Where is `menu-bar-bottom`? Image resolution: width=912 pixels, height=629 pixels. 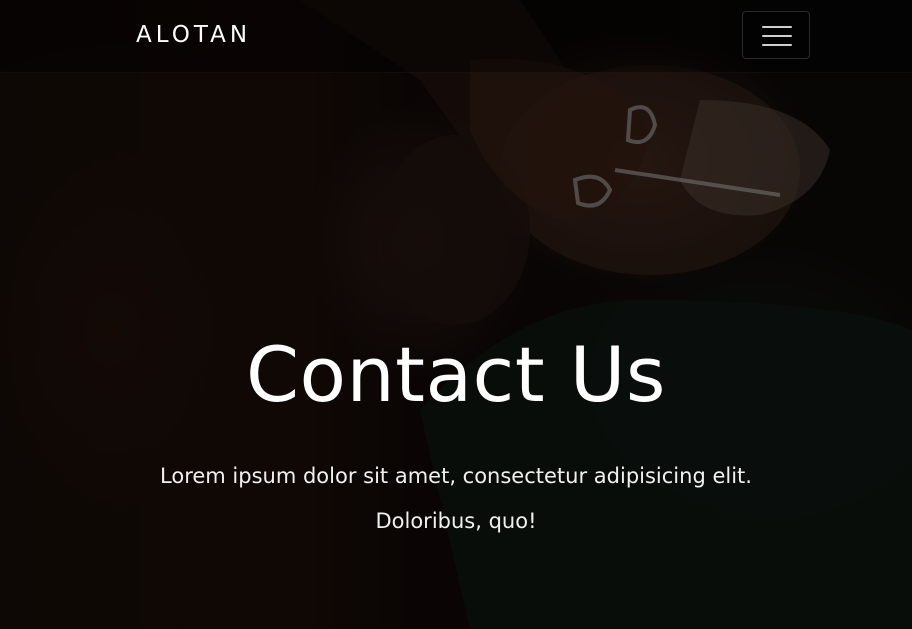
menu-bar-bottom is located at coordinates (777, 45).